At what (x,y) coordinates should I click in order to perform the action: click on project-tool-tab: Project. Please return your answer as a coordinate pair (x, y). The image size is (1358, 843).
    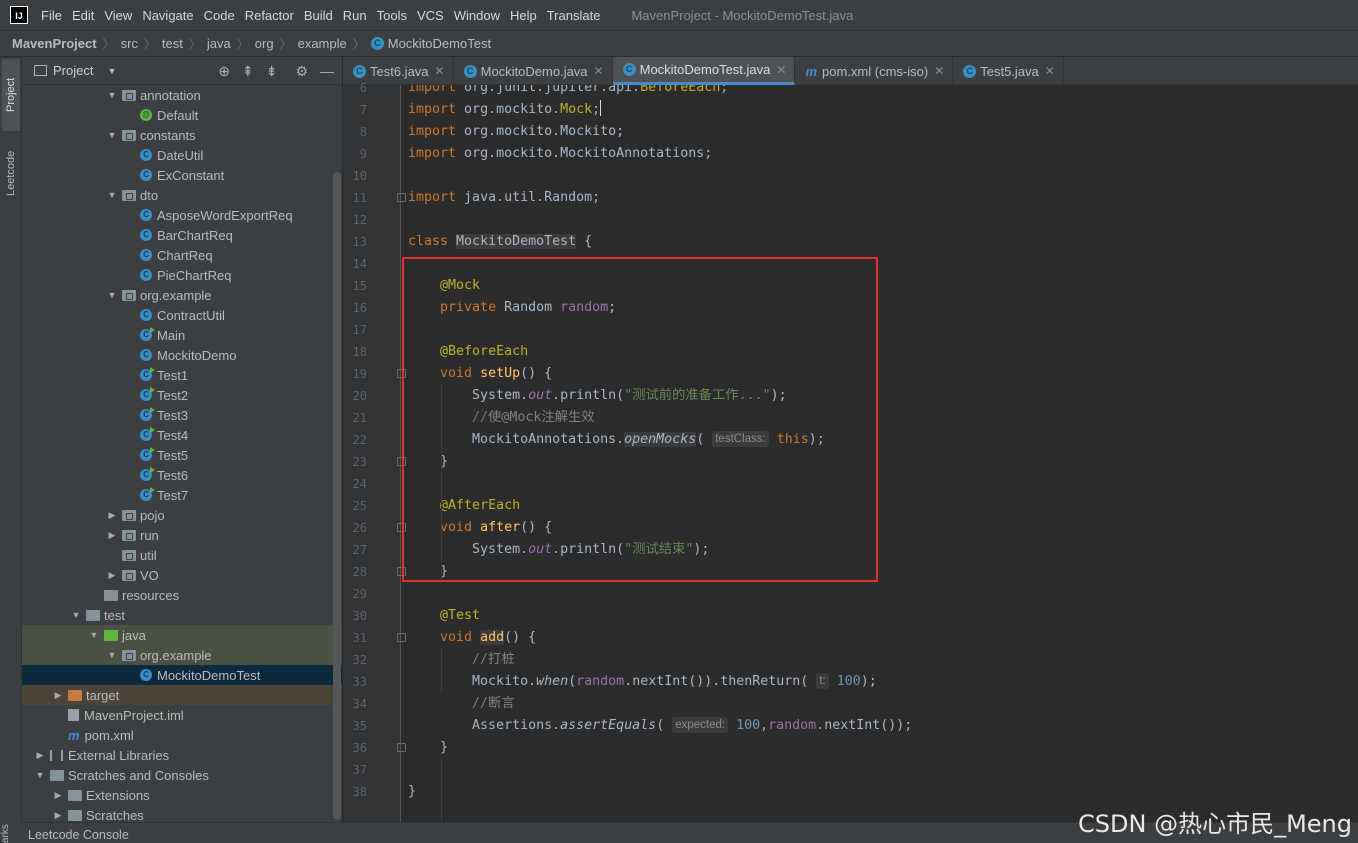
    Looking at the image, I should click on (11, 95).